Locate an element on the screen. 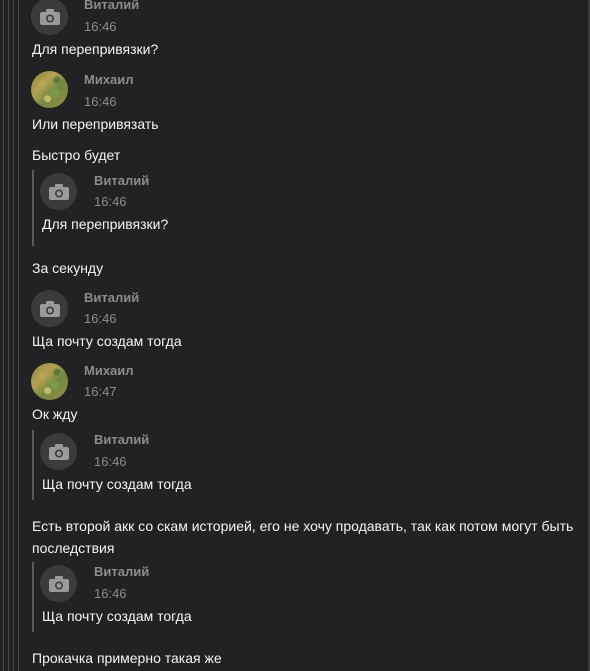 The height and width of the screenshot is (671, 590). message-text: Для перепривязки? is located at coordinates (95, 49).